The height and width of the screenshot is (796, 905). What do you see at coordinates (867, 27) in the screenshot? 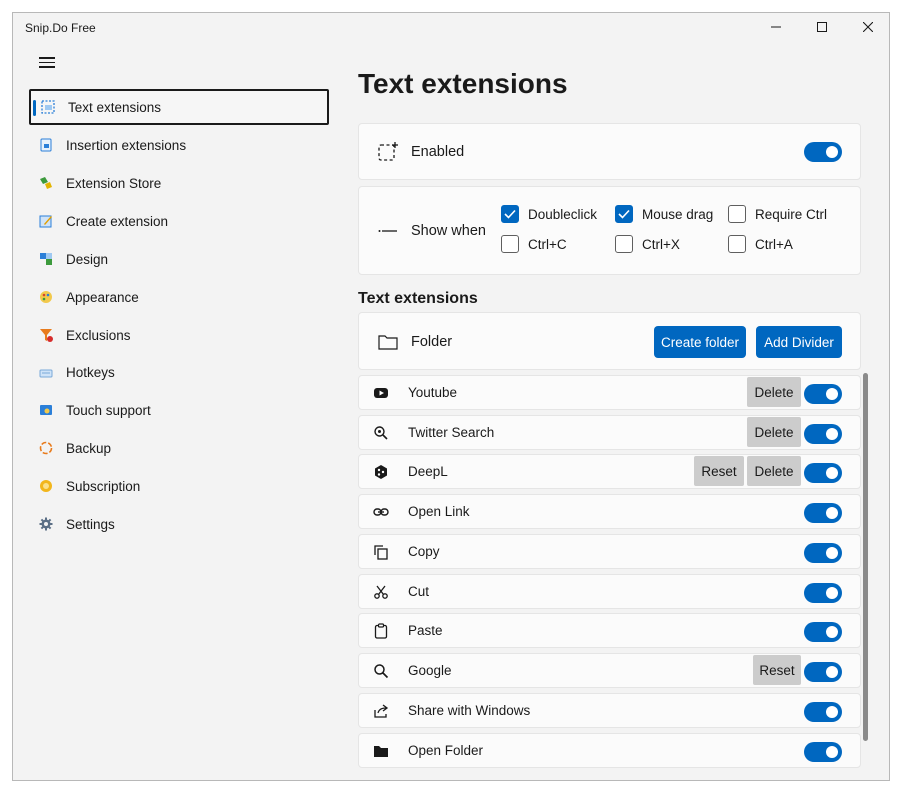
I see `close-button` at bounding box center [867, 27].